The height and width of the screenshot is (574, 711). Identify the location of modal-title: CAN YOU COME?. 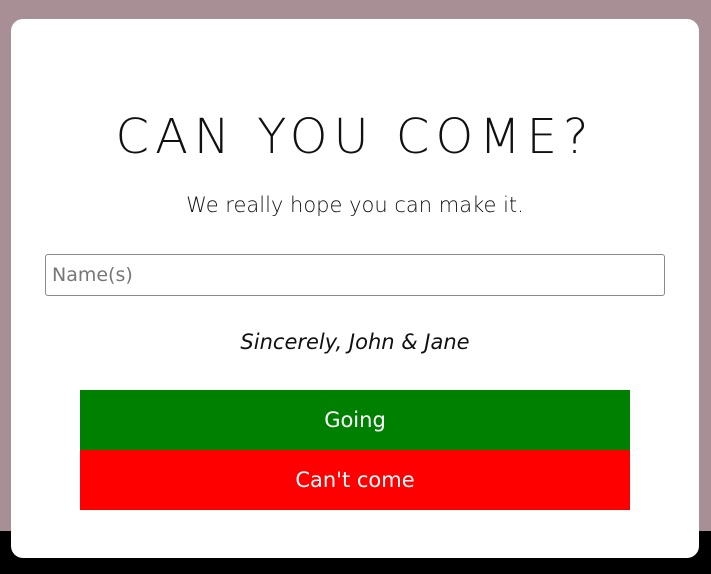
(355, 137).